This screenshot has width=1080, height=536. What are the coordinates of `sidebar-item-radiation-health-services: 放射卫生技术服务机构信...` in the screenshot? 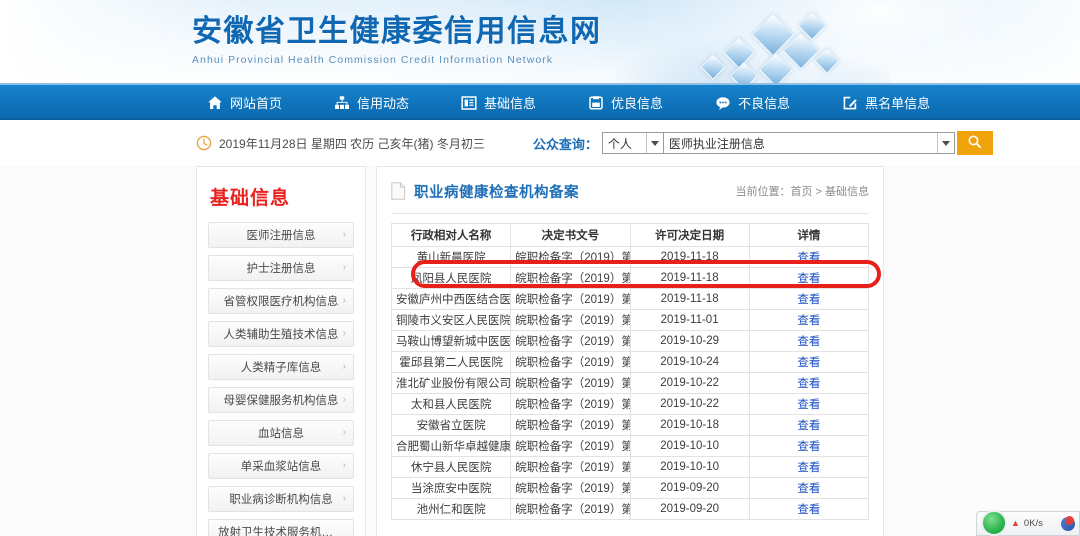 It's located at (281, 527).